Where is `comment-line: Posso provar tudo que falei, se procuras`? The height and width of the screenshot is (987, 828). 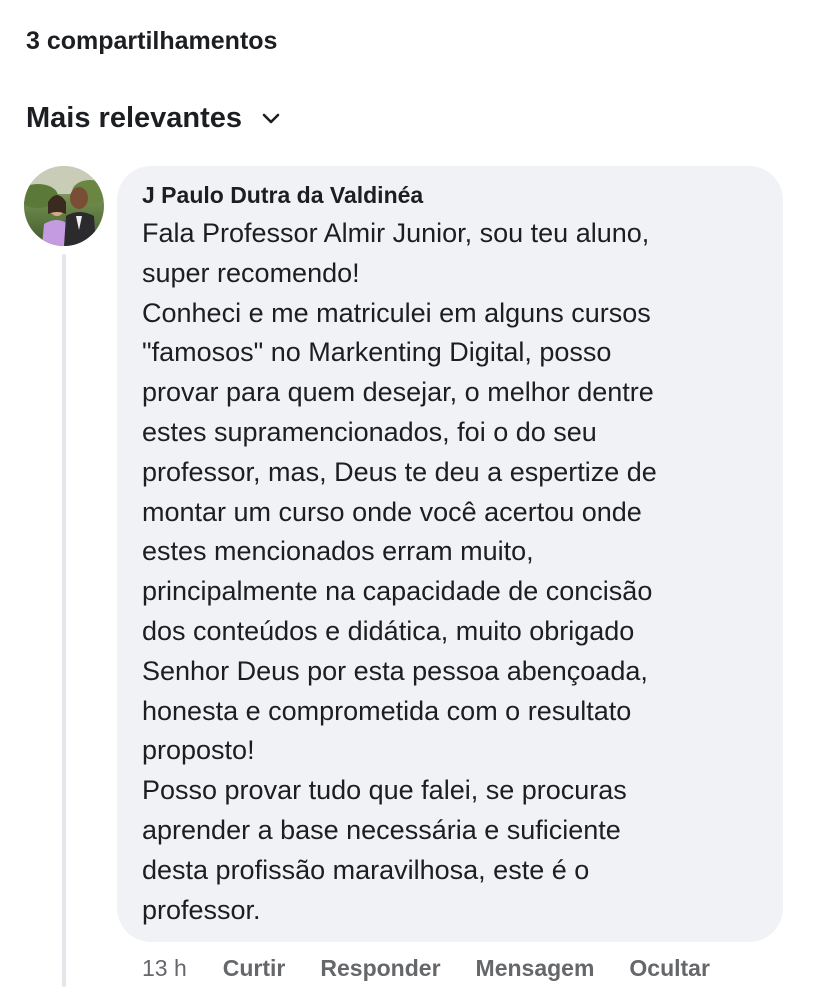
comment-line: Posso provar tudo que falei, se procuras is located at coordinates (384, 790).